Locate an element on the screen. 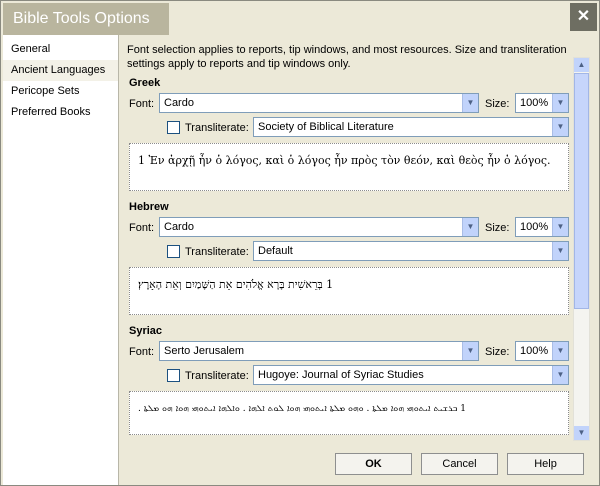 Image resolution: width=600 pixels, height=486 pixels. hebrew-transliterate-select: Default ▼ is located at coordinates (411, 251).